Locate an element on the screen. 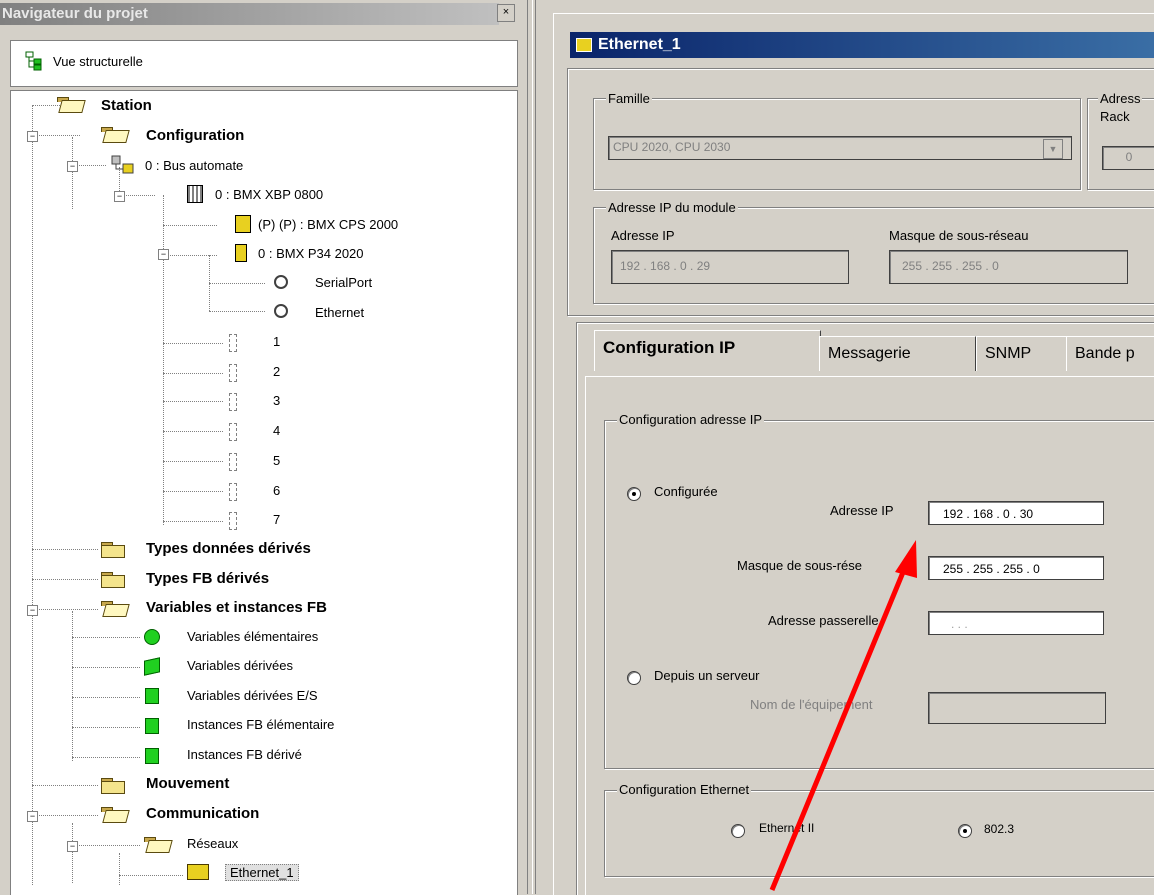 The height and width of the screenshot is (895, 1154). arrow-head is located at coordinates (906, 559).